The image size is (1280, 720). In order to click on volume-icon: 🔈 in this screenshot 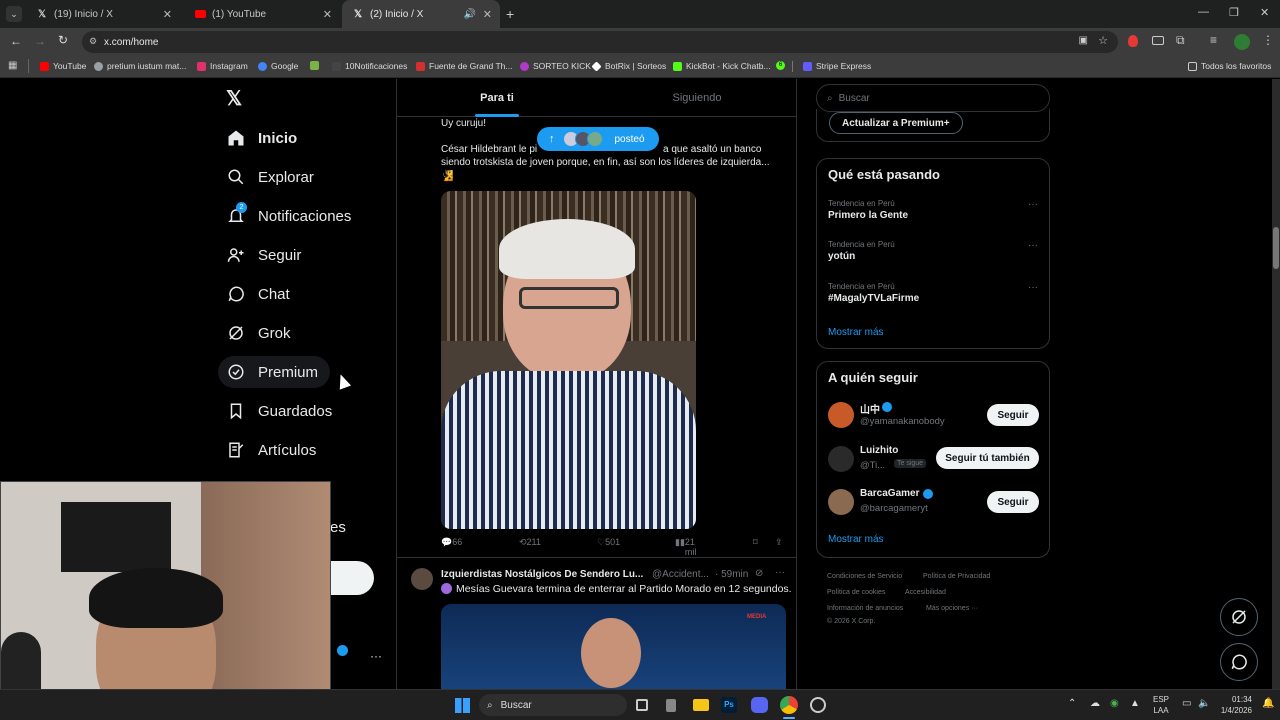, I will do `click(1204, 703)`.